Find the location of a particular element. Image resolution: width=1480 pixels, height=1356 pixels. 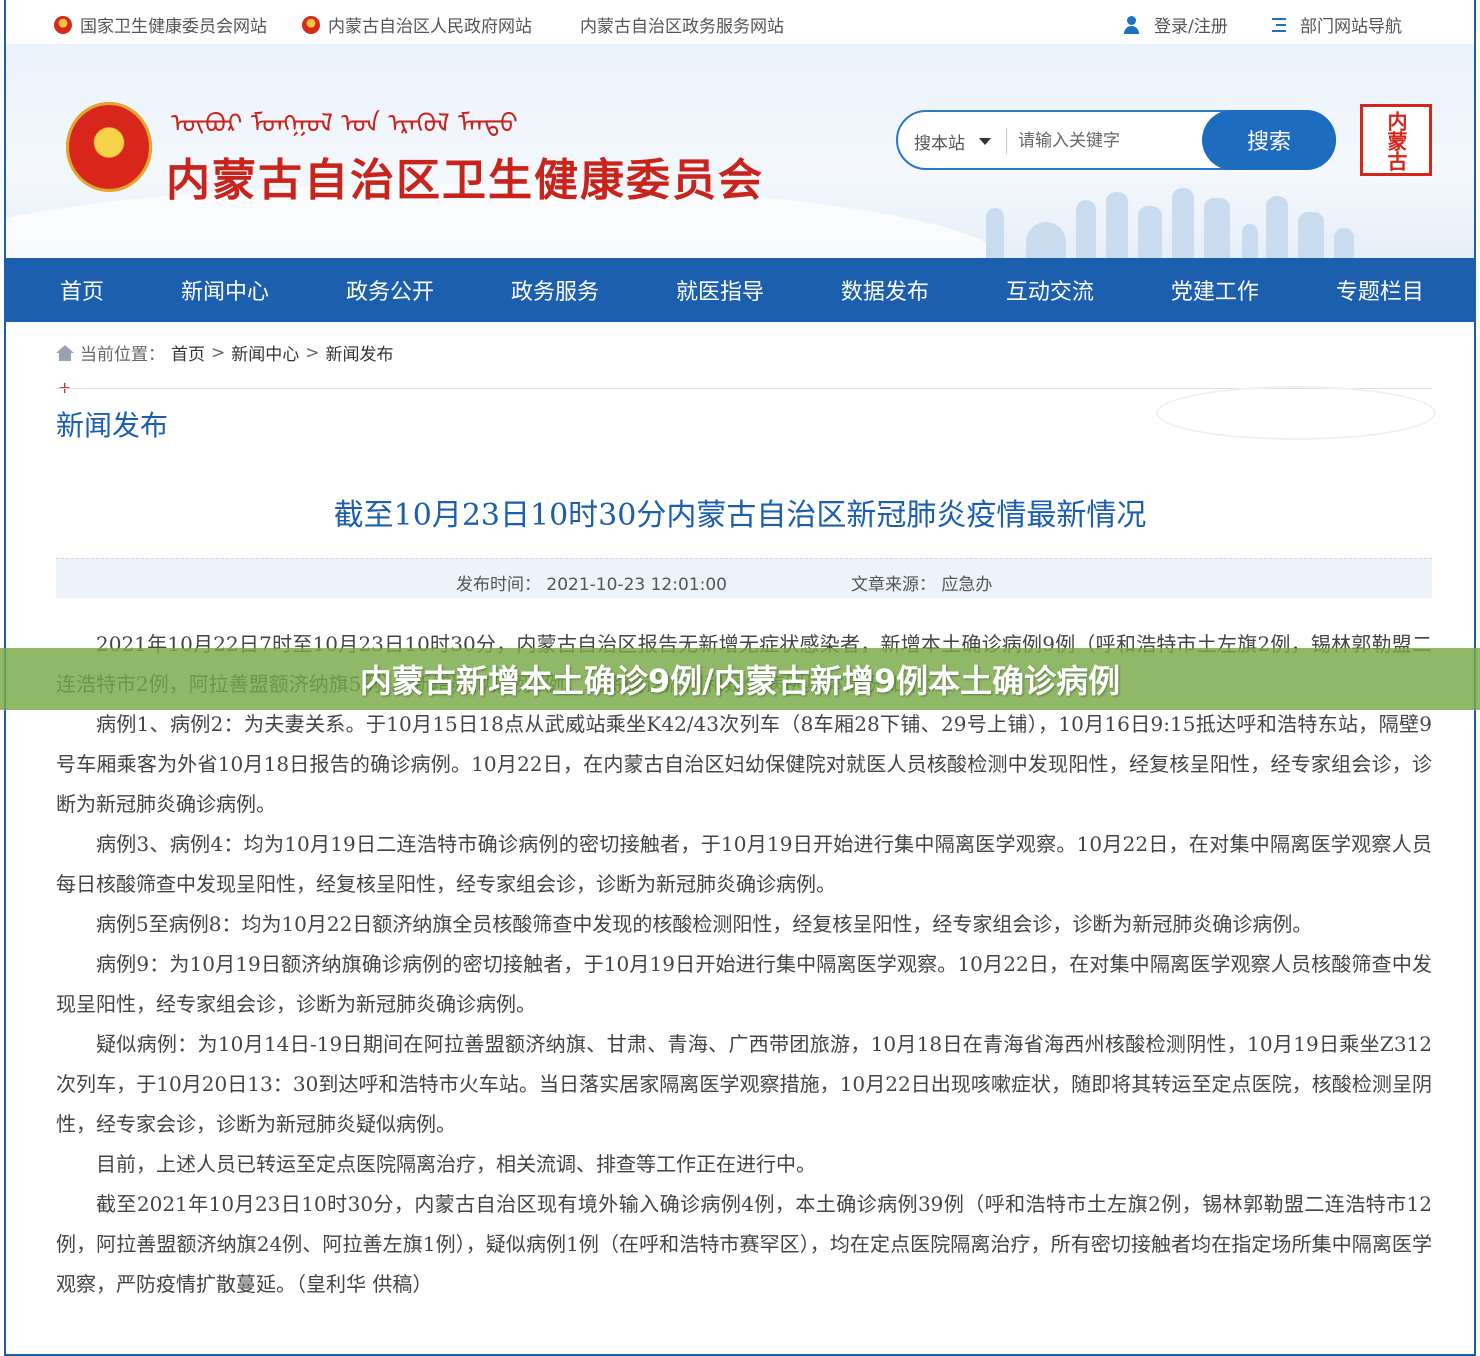

dept-nav-link: 部门网站导航 is located at coordinates (1337, 24).